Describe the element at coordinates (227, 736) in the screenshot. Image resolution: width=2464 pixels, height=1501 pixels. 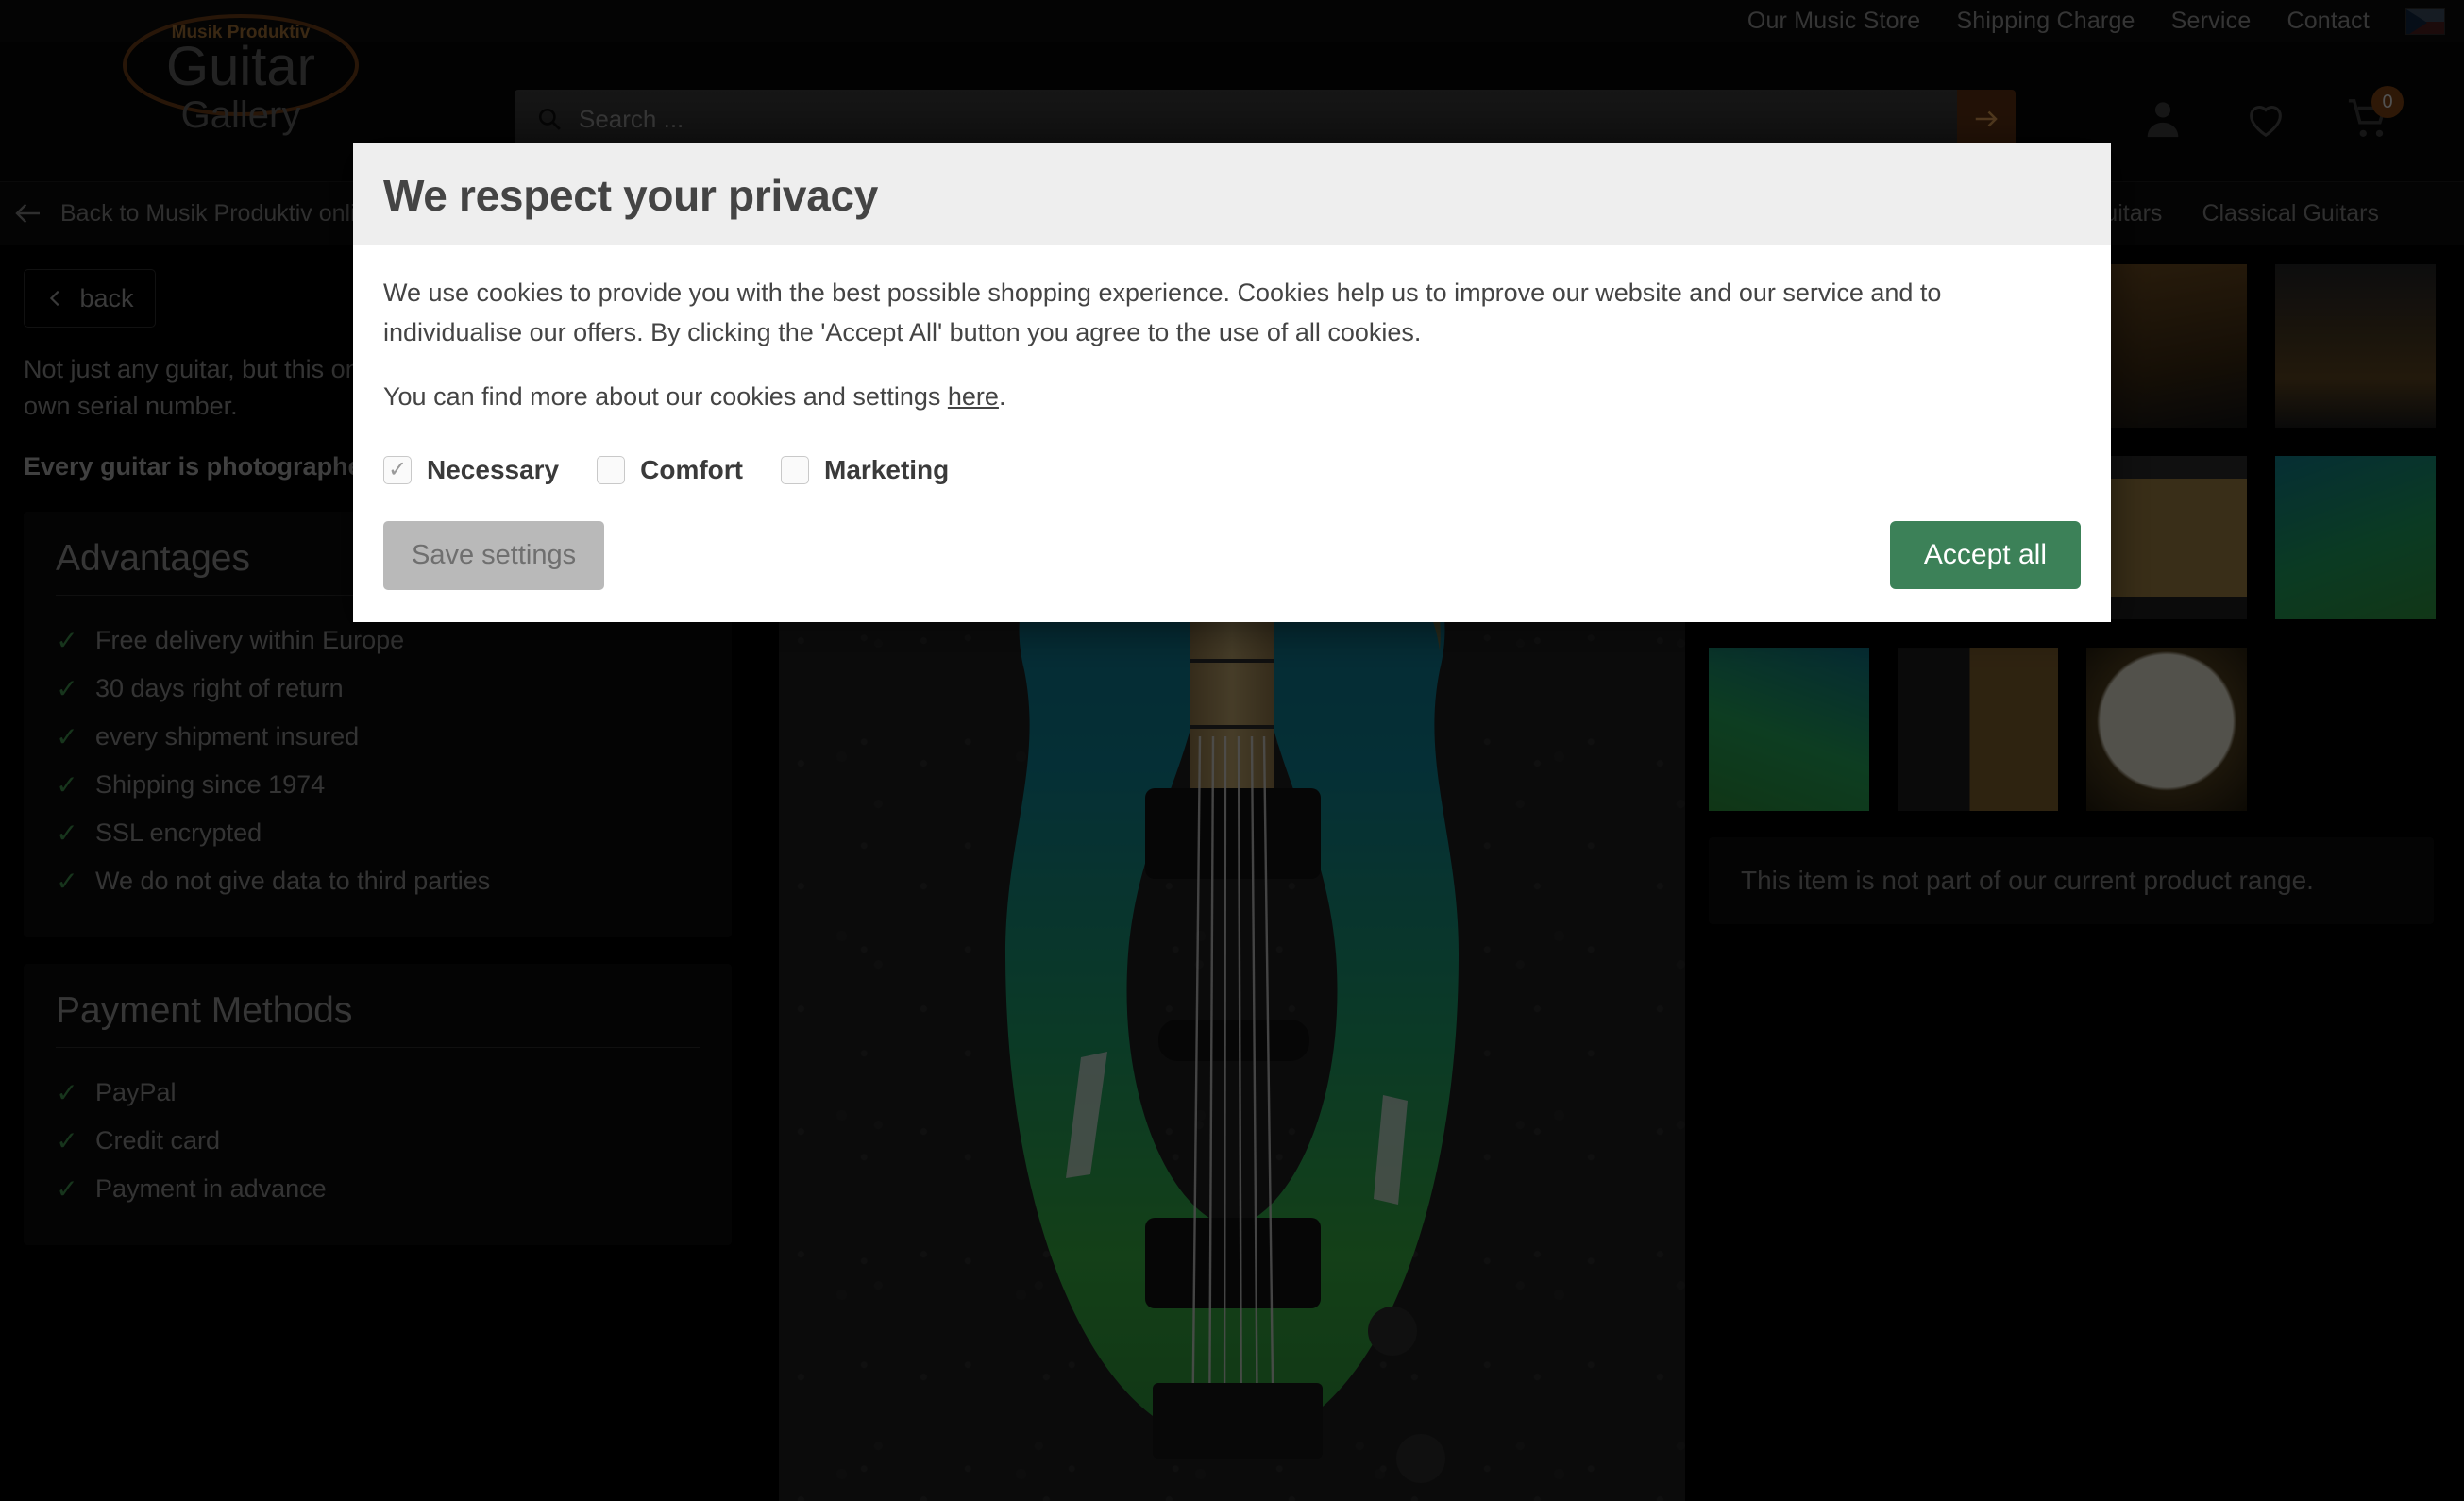
I see `advantage-label: every shipment insured` at that location.